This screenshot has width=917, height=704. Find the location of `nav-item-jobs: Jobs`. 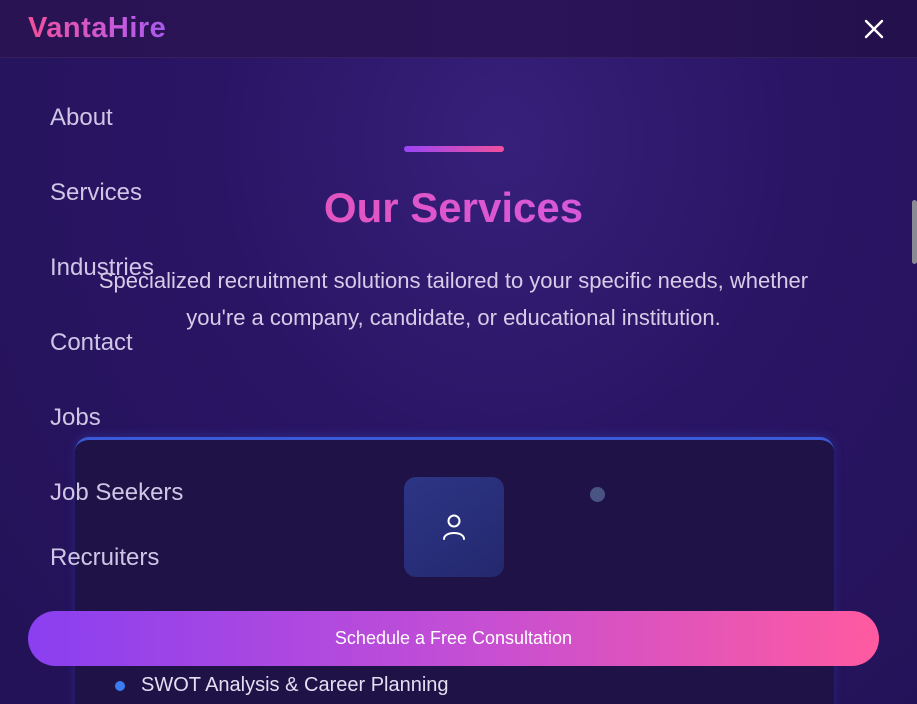

nav-item-jobs: Jobs is located at coordinates (75, 418).